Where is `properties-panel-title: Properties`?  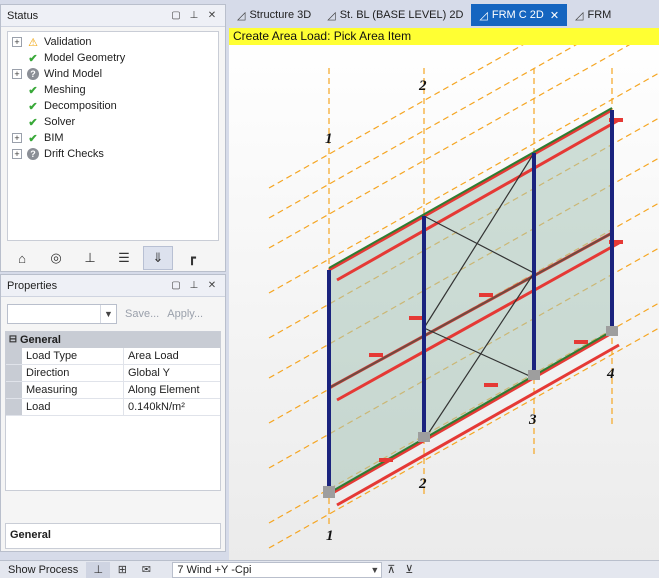 properties-panel-title: Properties is located at coordinates (32, 285).